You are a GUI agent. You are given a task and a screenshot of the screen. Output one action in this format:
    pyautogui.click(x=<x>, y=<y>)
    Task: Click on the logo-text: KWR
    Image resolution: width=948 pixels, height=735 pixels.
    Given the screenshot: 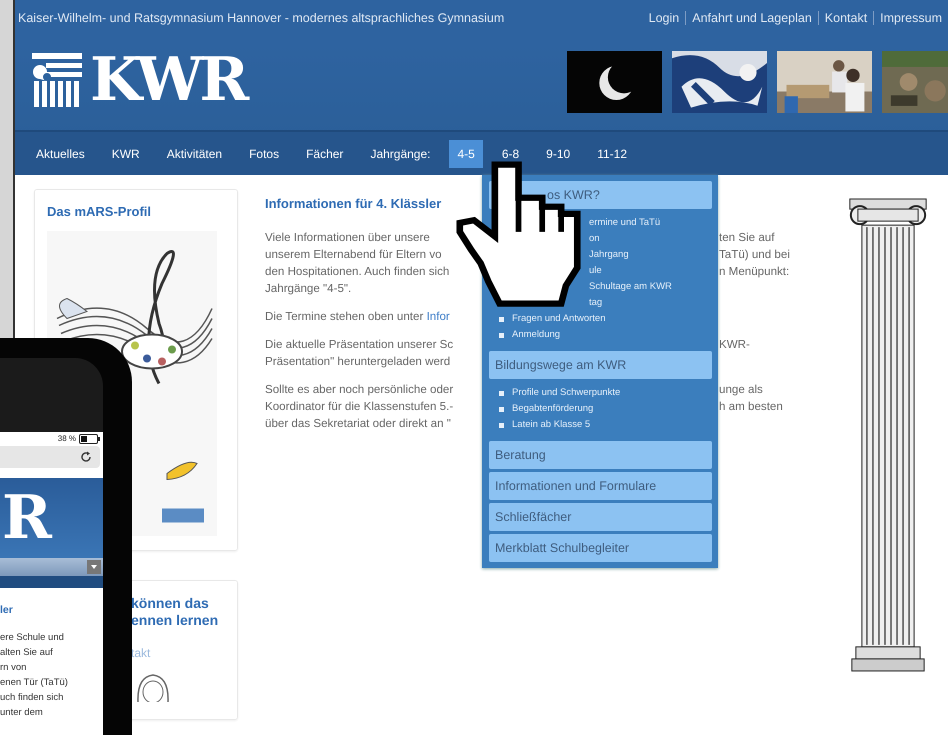 What is the action you would take?
    pyautogui.click(x=169, y=80)
    